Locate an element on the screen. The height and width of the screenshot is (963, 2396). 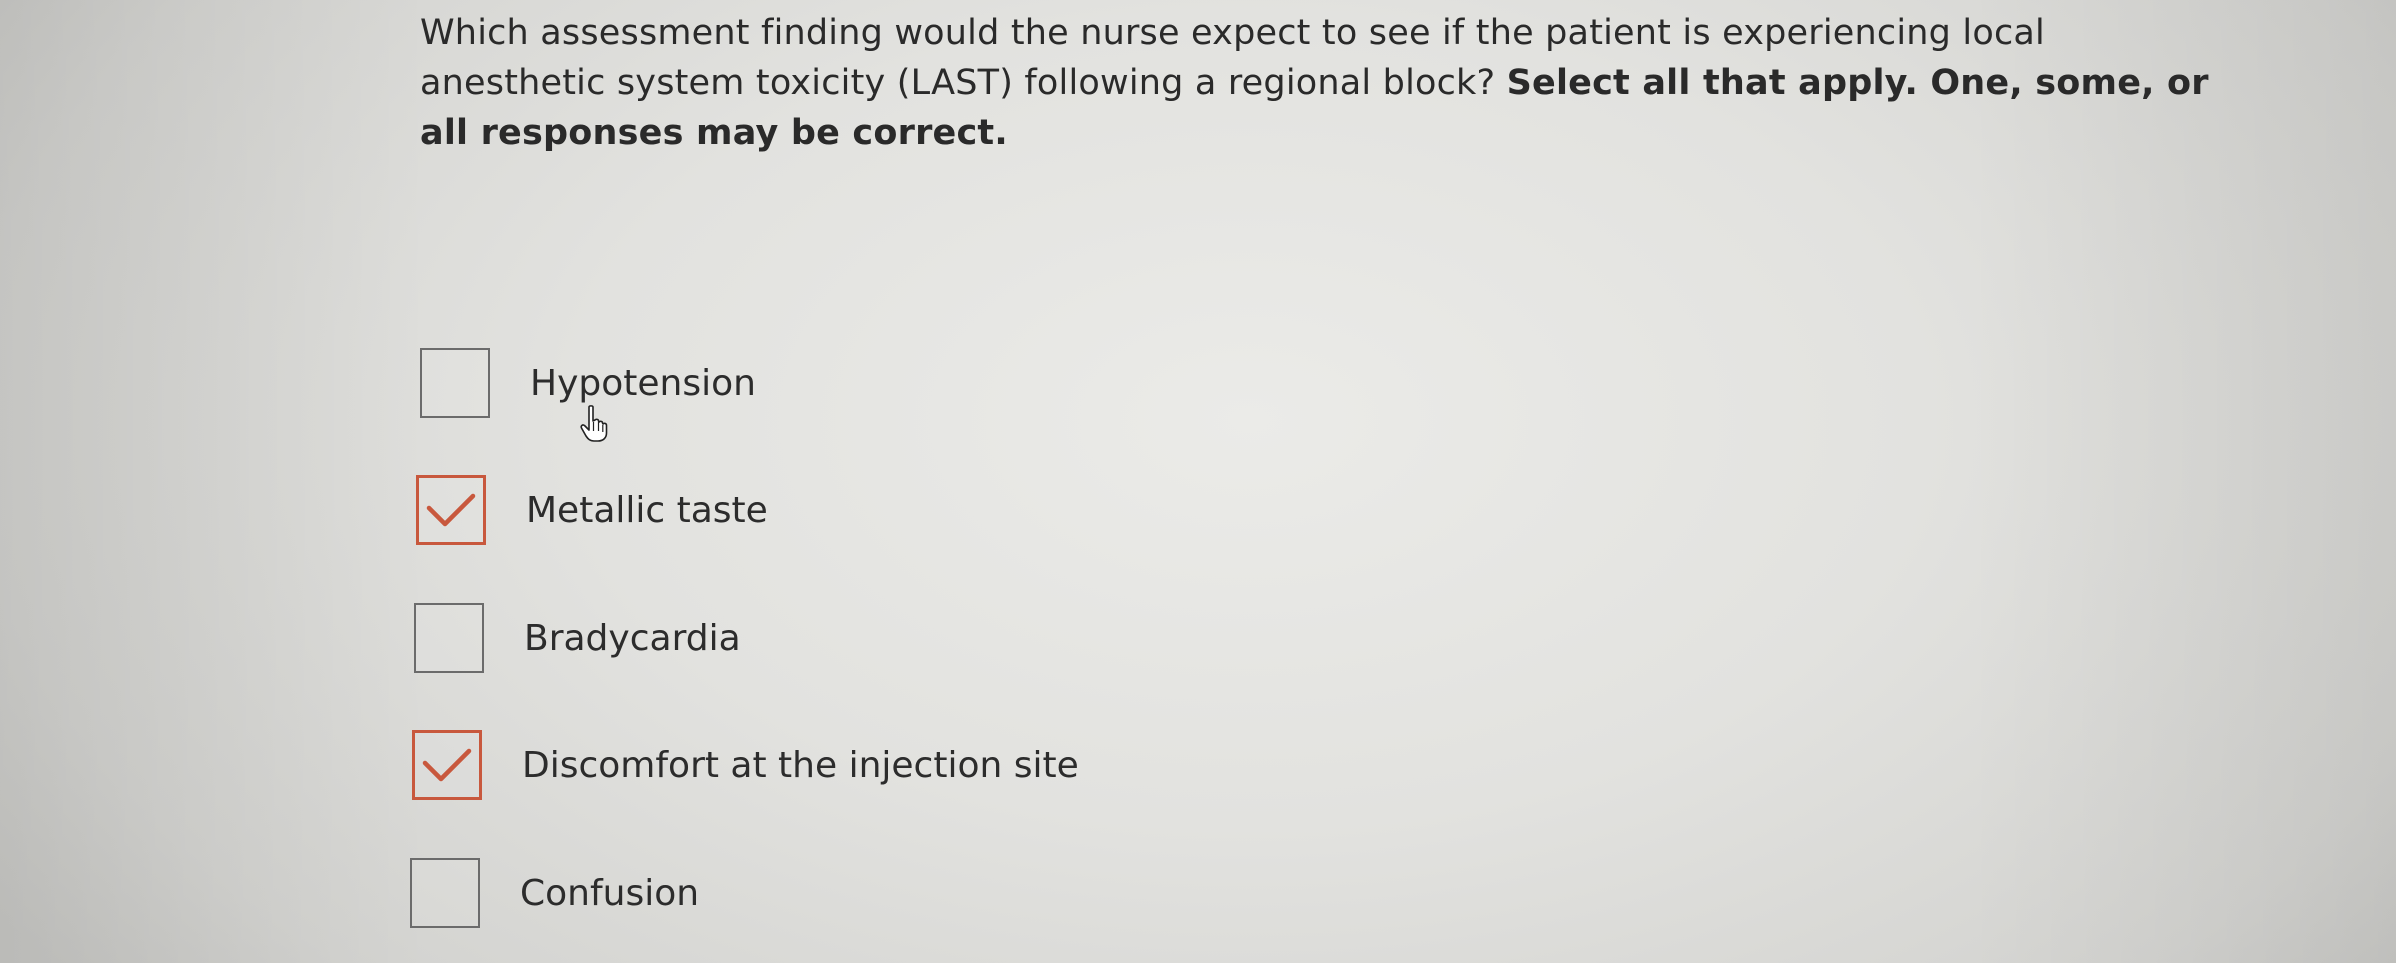
option-label: Discomfort at the injection site is located at coordinates (800, 765).